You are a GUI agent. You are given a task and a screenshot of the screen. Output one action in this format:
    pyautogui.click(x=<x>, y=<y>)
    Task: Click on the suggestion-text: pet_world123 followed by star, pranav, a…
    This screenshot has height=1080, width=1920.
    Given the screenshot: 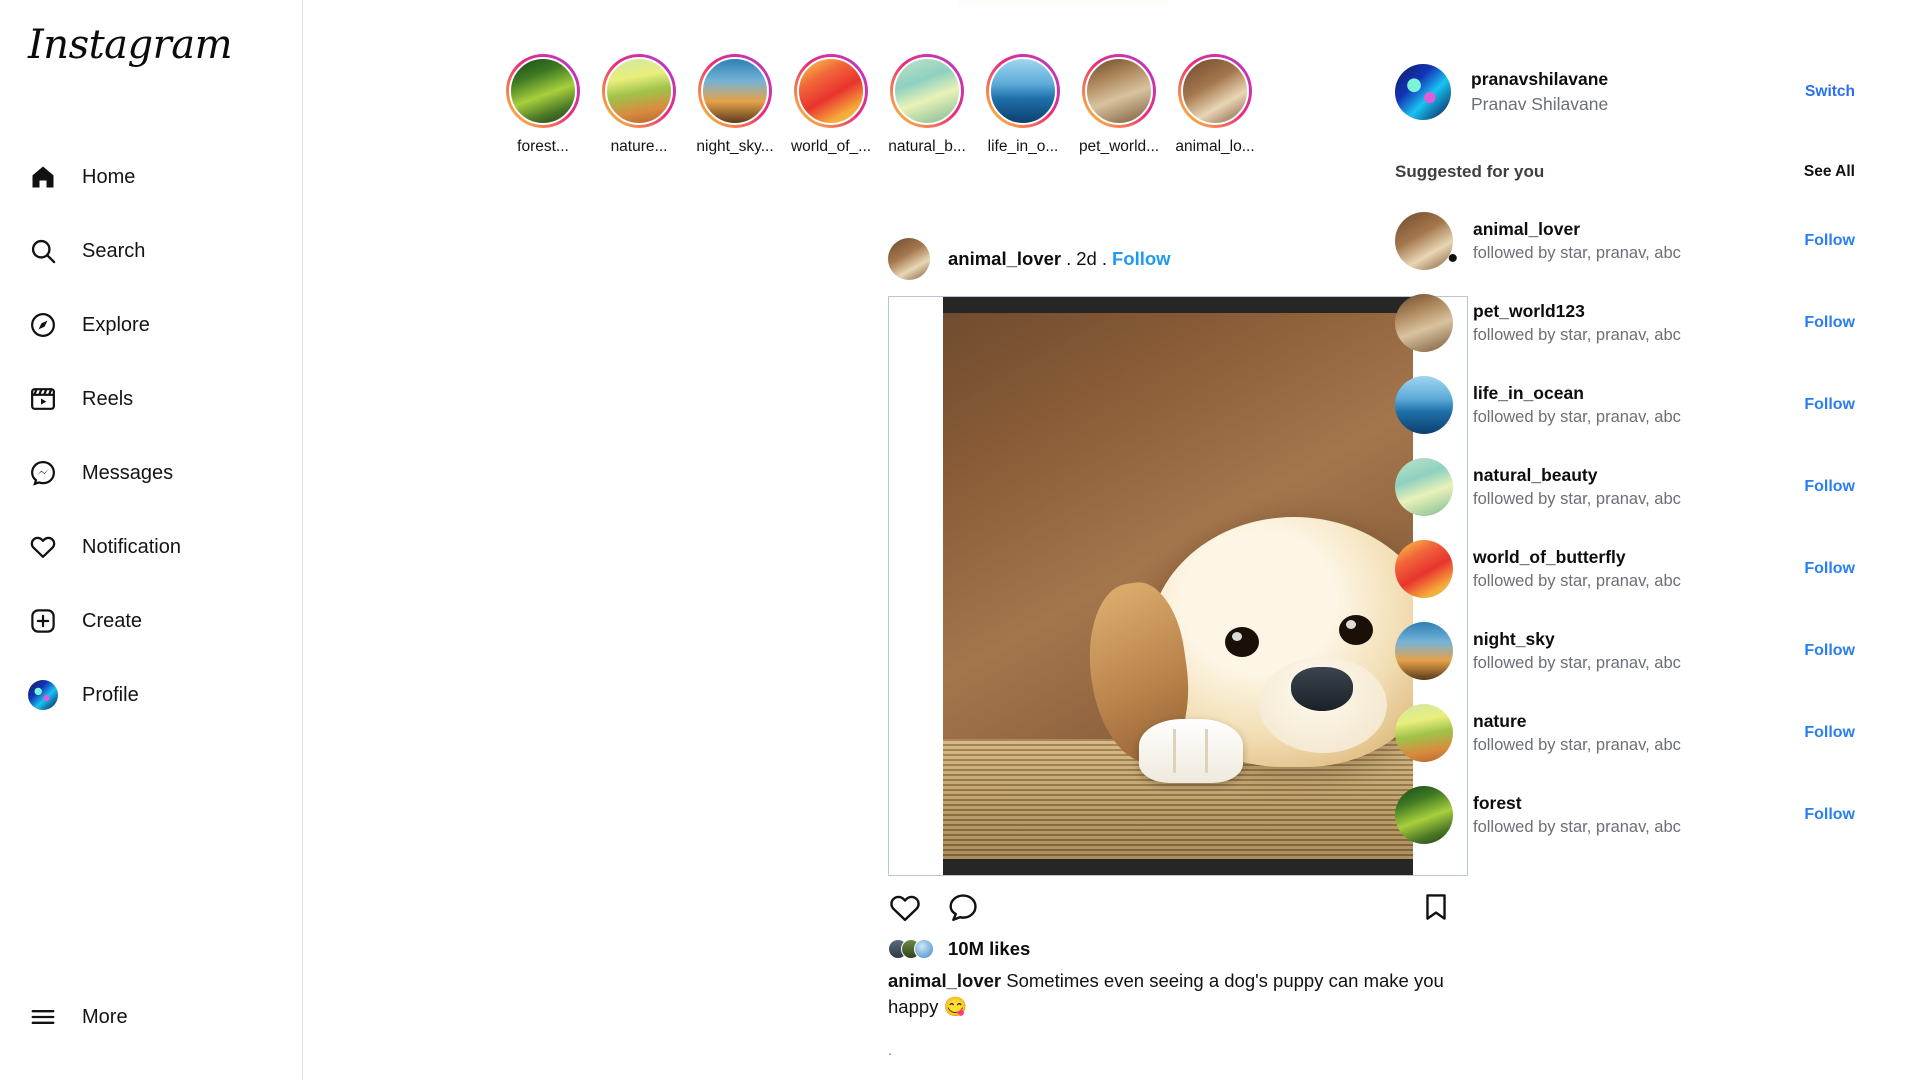 What is the action you would take?
    pyautogui.click(x=1577, y=323)
    